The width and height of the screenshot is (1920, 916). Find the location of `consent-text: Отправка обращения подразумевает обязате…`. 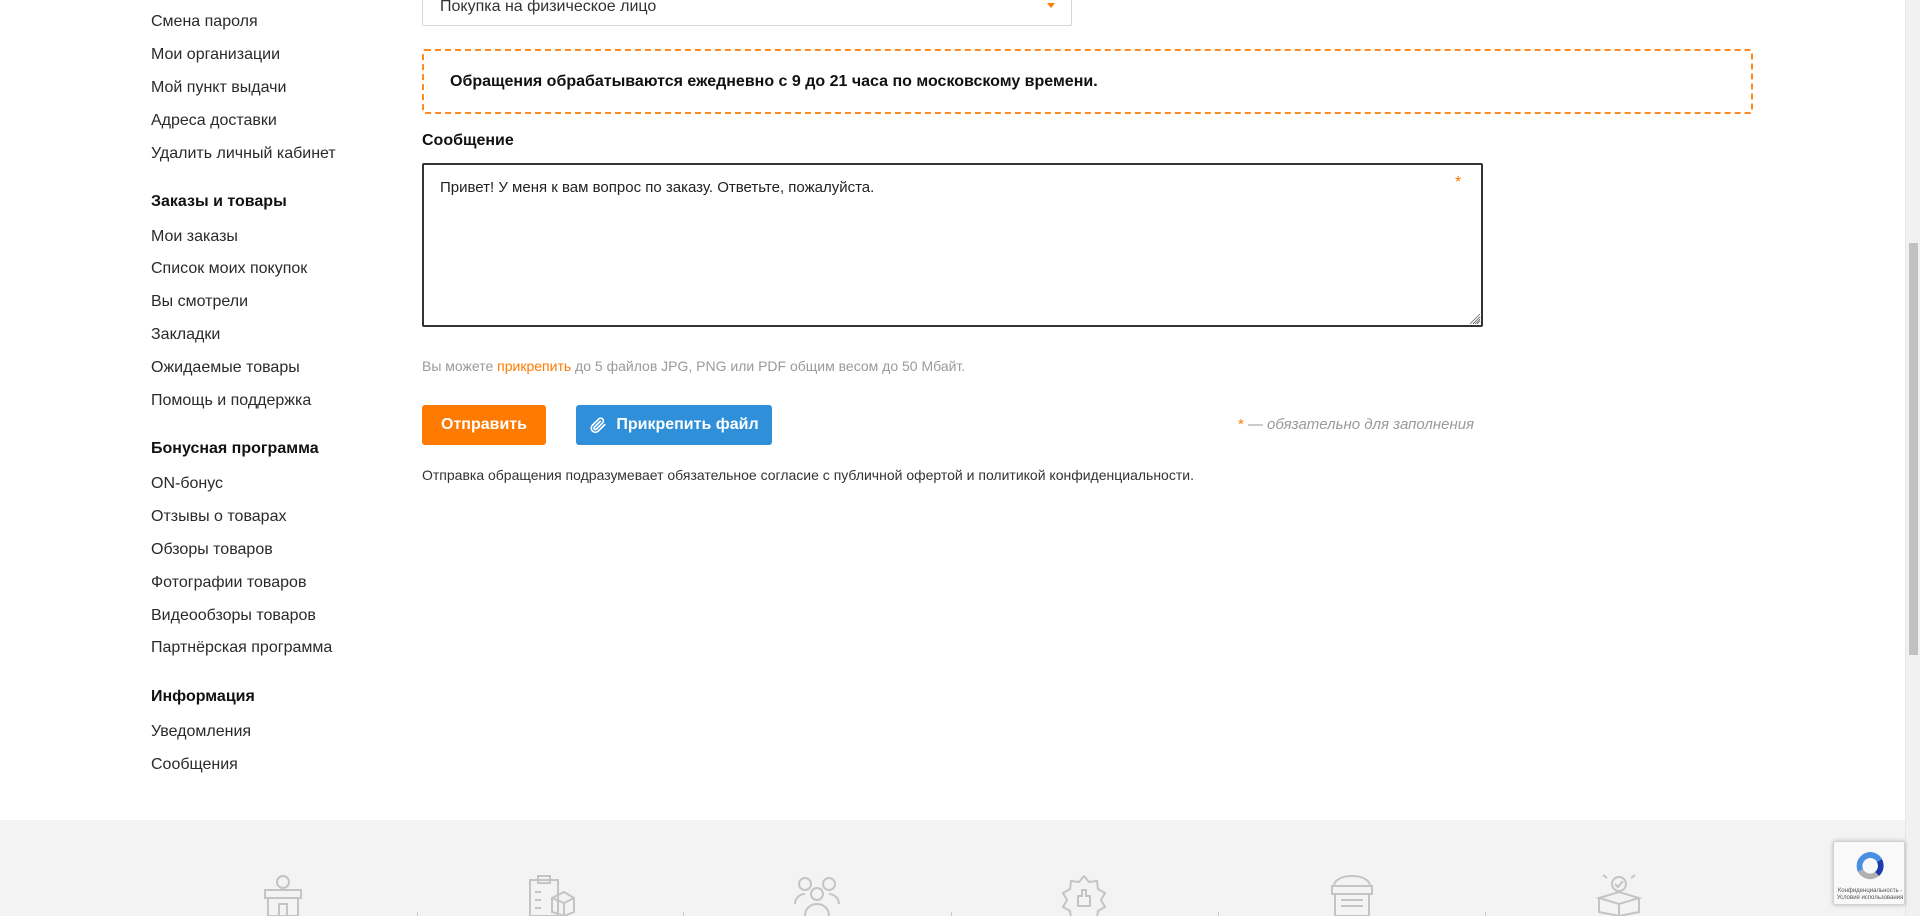

consent-text: Отправка обращения подразумевает обязате… is located at coordinates (808, 475).